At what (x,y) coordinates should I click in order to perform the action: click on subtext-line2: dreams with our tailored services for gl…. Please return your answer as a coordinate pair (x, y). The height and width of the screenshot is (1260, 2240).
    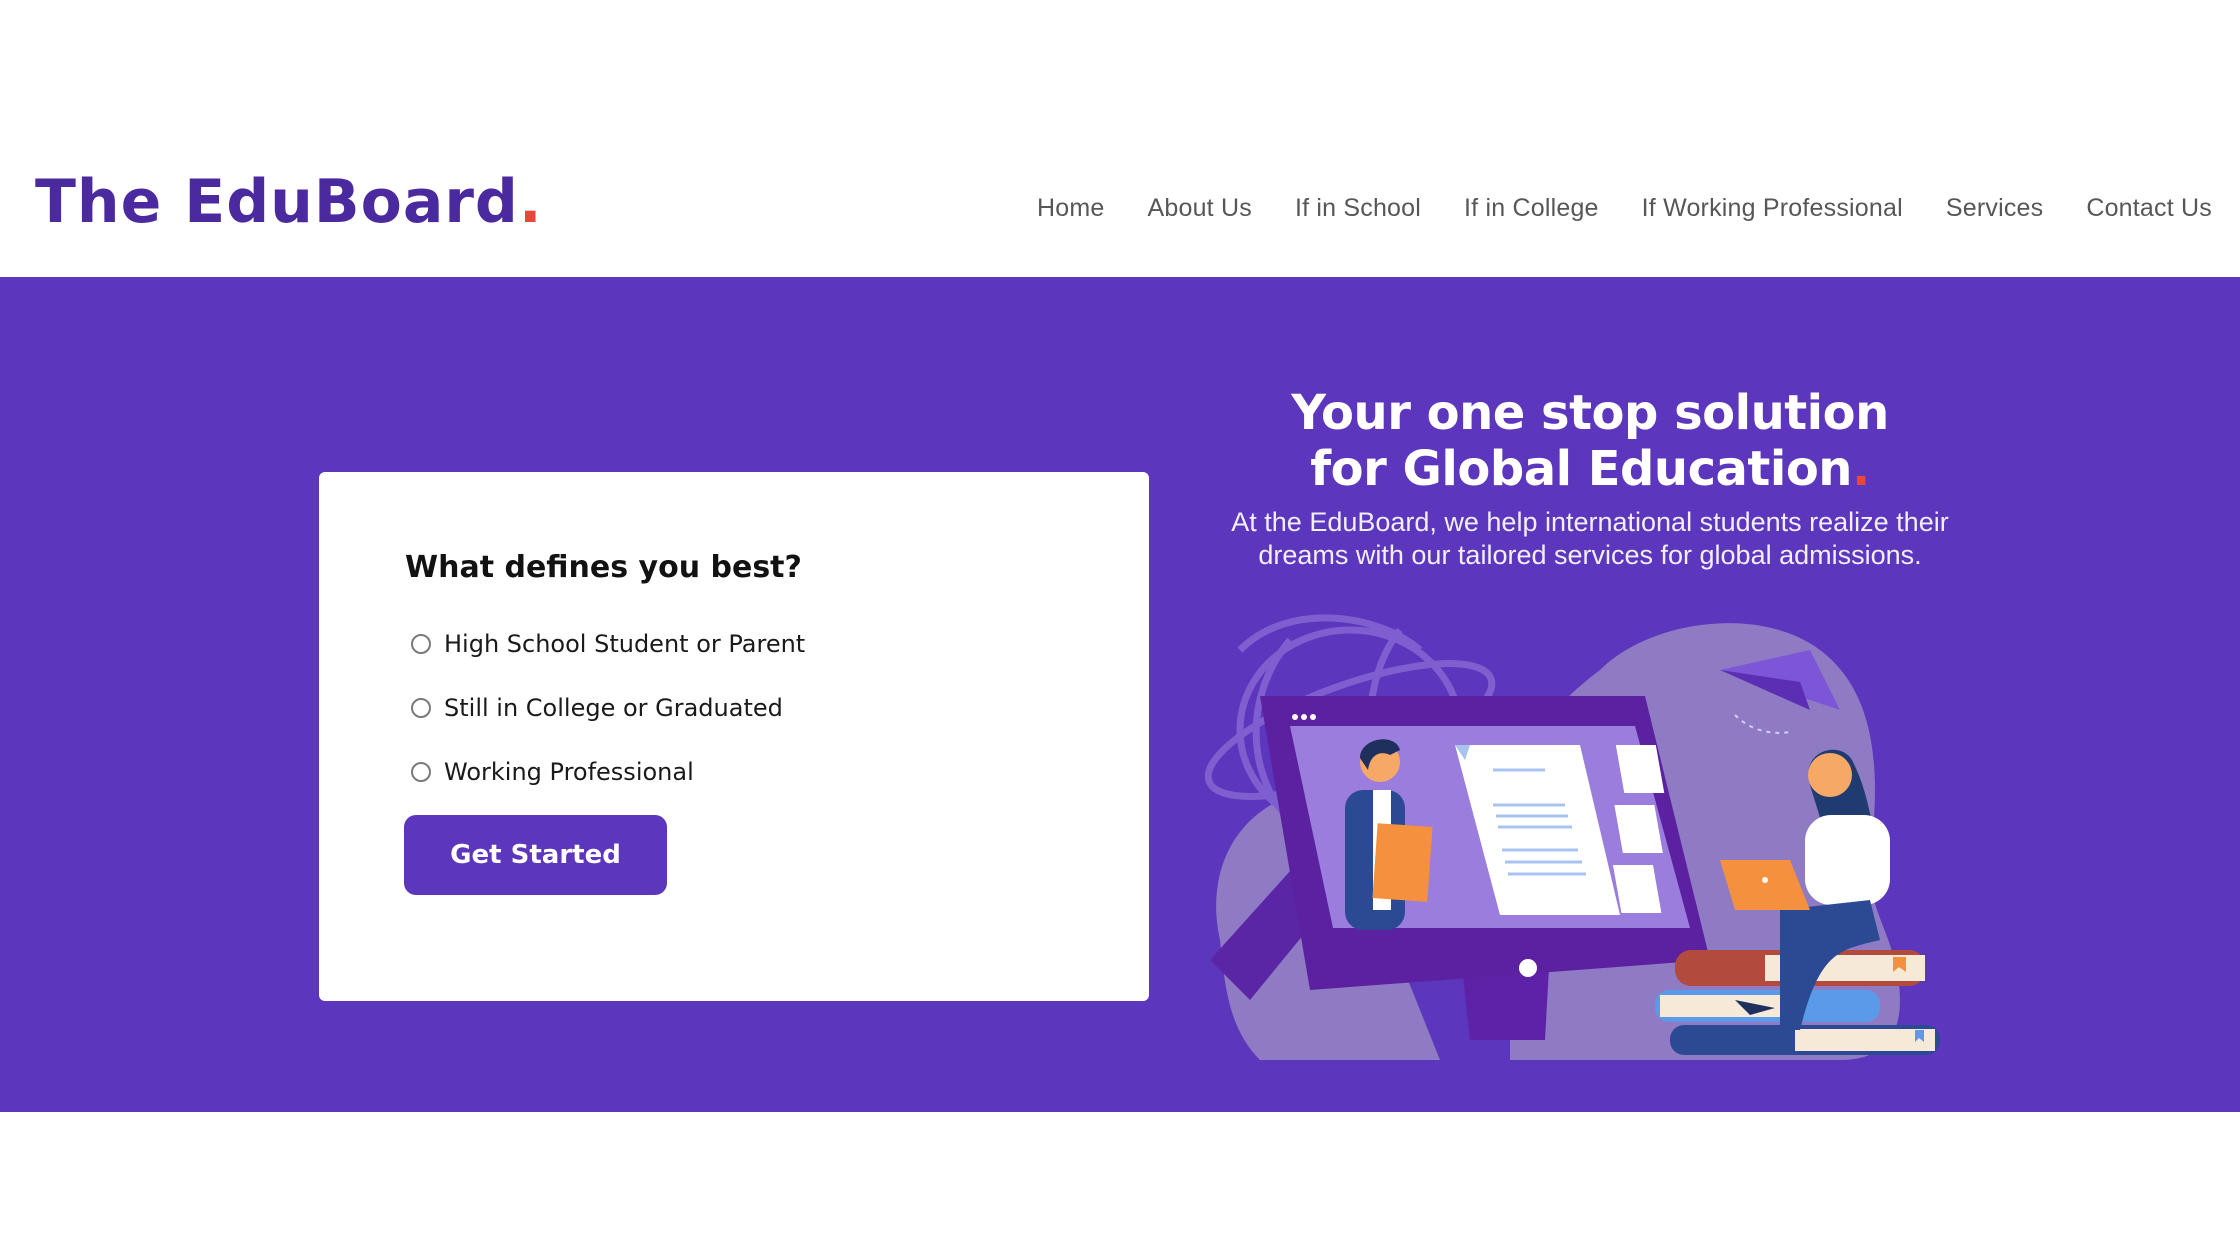
    Looking at the image, I should click on (1590, 555).